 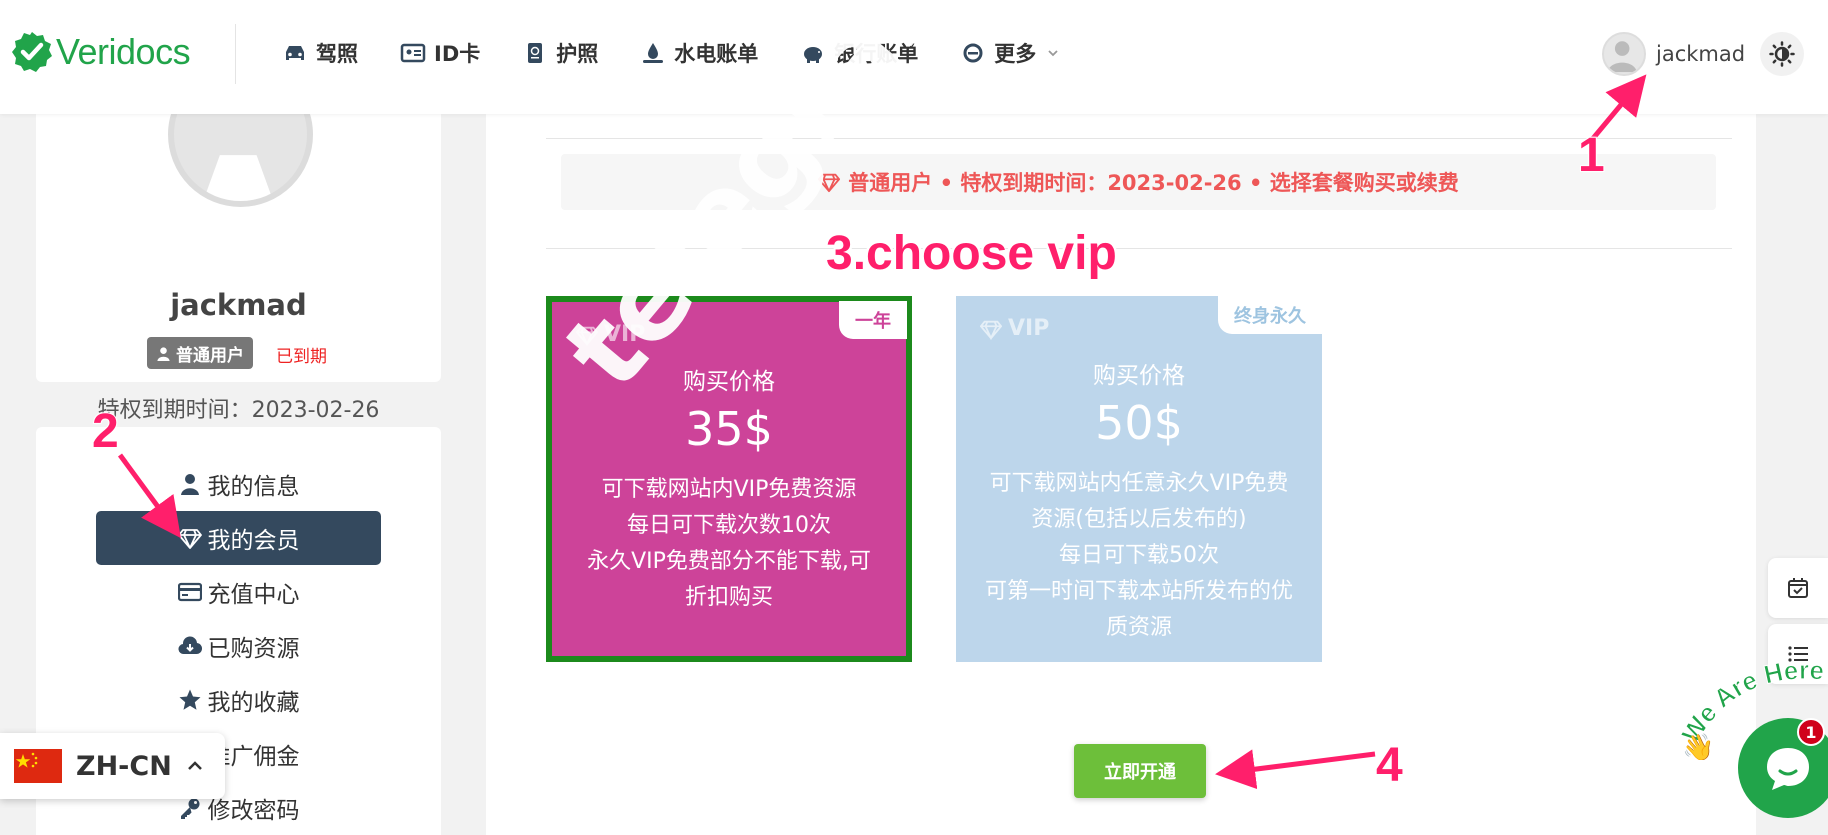 I want to click on plan-desc-line: 资源(包括以后发布的), so click(x=1139, y=519).